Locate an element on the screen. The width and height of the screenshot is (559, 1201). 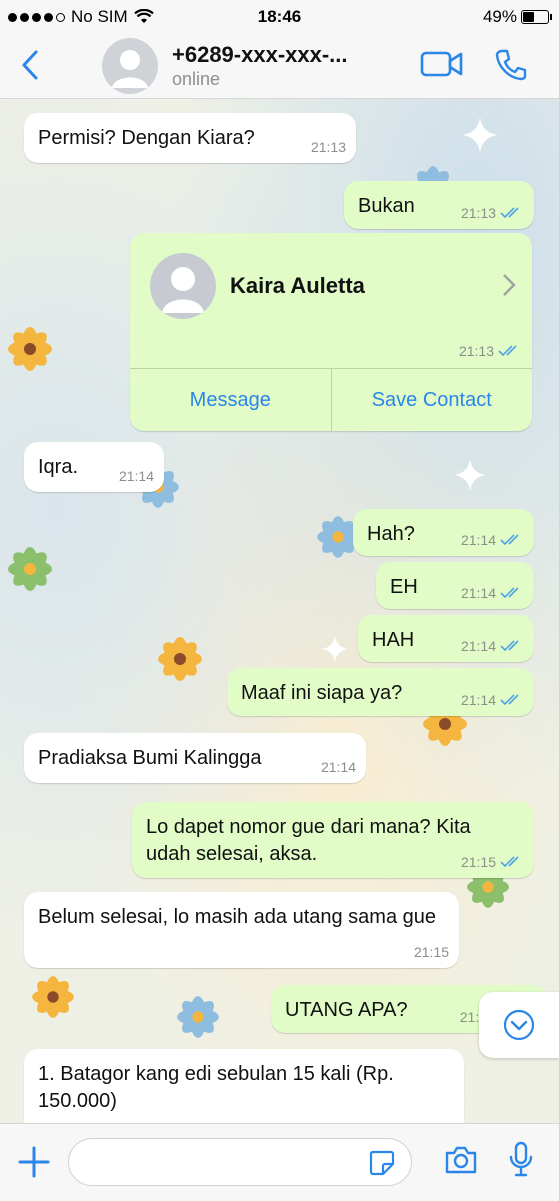
scroll-to-bottom-button is located at coordinates (519, 1025).